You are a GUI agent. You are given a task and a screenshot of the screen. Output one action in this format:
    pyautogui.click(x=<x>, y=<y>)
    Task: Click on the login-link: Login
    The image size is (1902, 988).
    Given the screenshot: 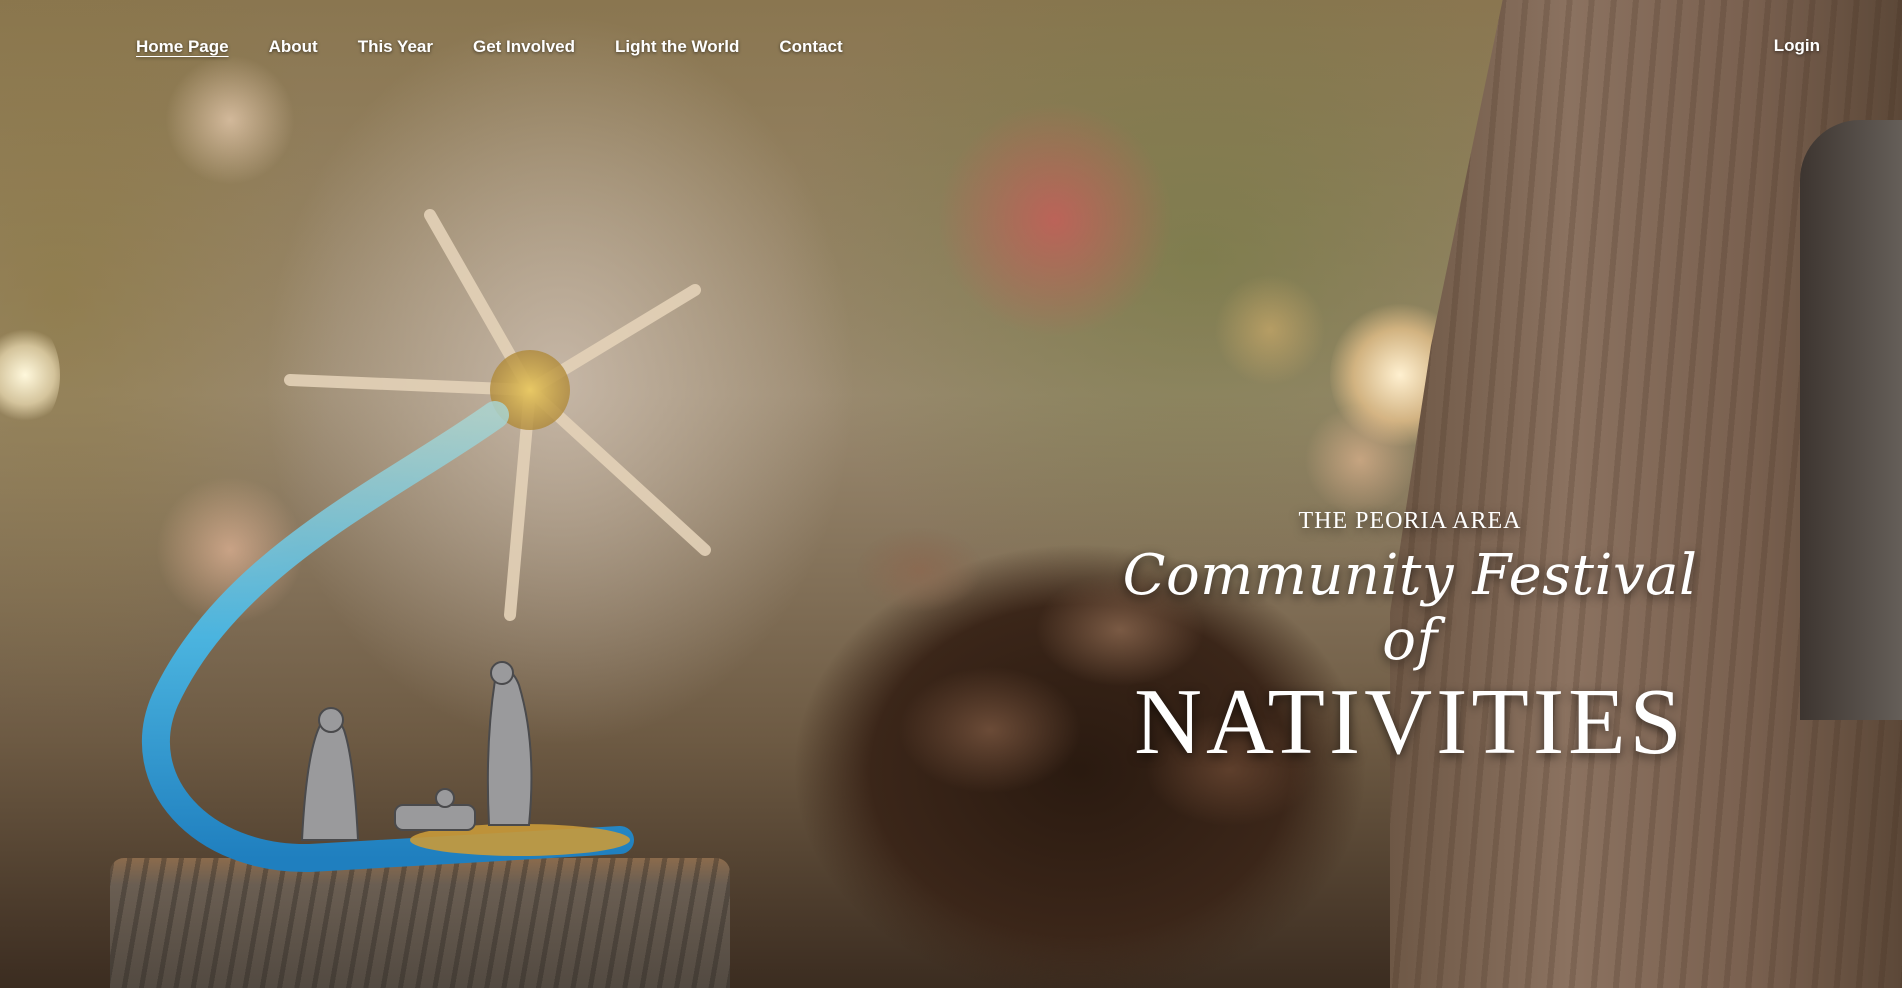 What is the action you would take?
    pyautogui.click(x=1797, y=46)
    